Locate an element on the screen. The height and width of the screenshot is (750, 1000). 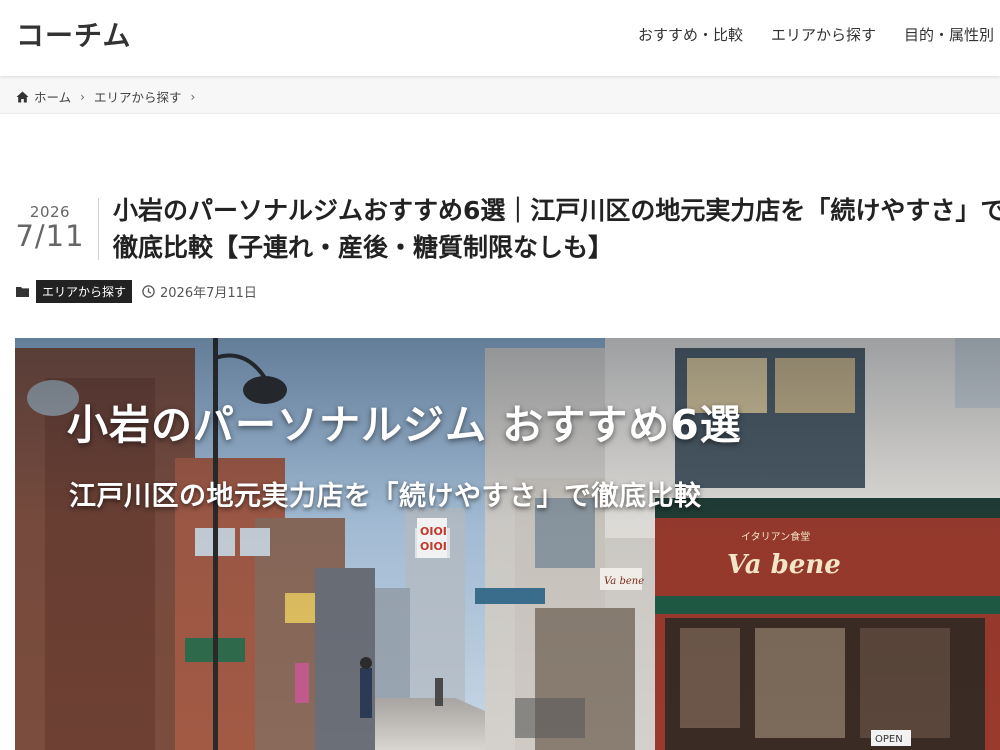
open-sign: OPEN is located at coordinates (889, 739).